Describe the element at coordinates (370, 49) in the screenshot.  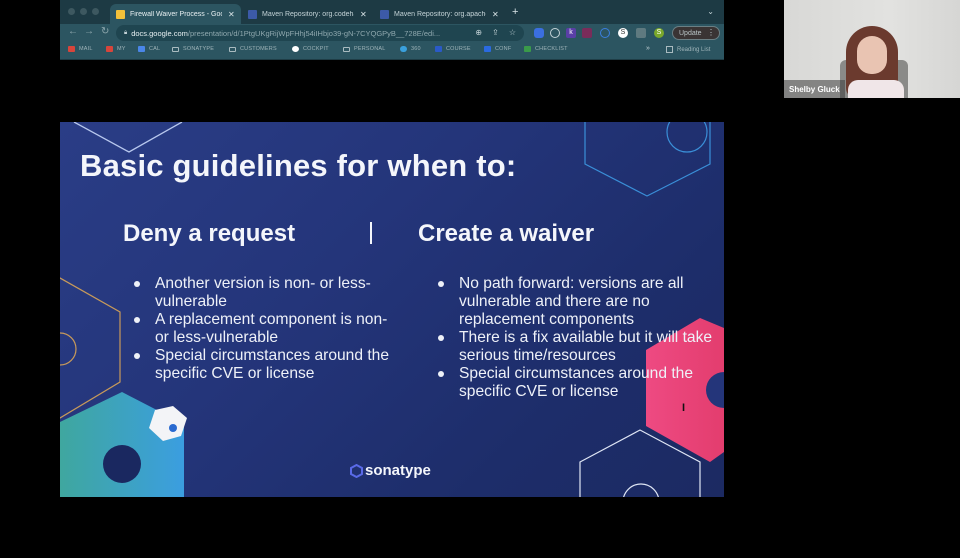
I see `bookmark-label: PERSONAL` at that location.